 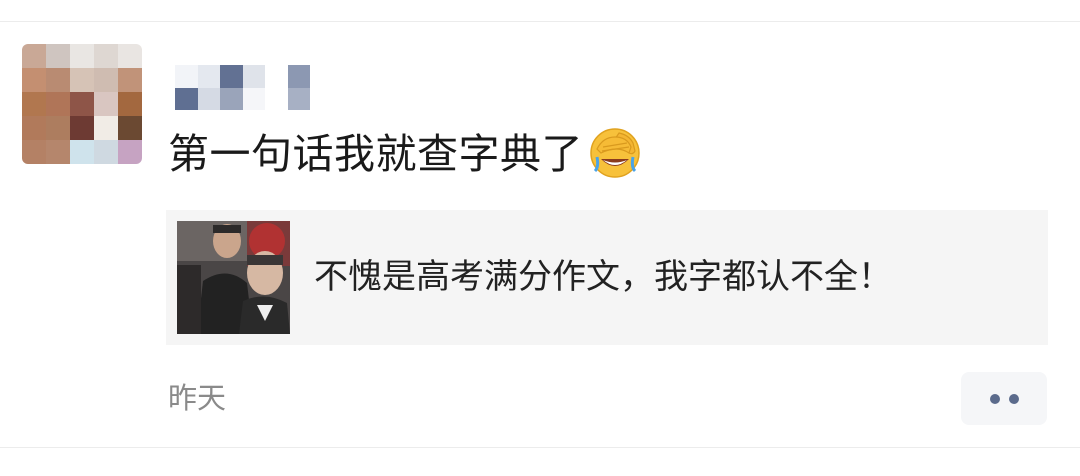 What do you see at coordinates (375, 154) in the screenshot?
I see `post-text-content: 第一句话我就查字典了` at bounding box center [375, 154].